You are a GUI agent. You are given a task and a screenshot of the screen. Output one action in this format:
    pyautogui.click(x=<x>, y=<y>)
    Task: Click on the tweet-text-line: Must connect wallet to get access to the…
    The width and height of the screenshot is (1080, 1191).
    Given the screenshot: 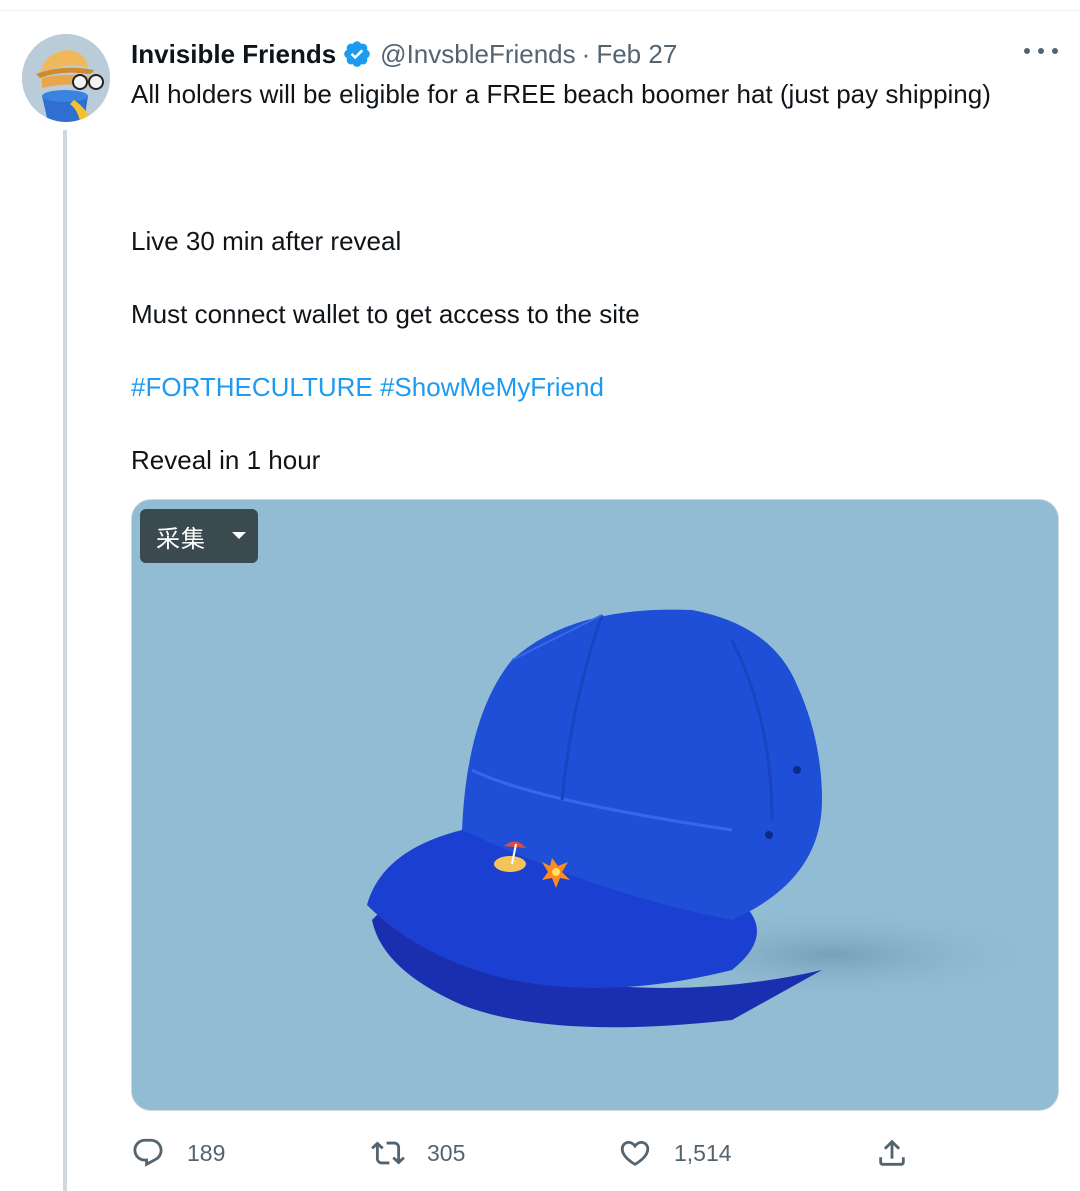 What is the action you would take?
    pyautogui.click(x=385, y=314)
    